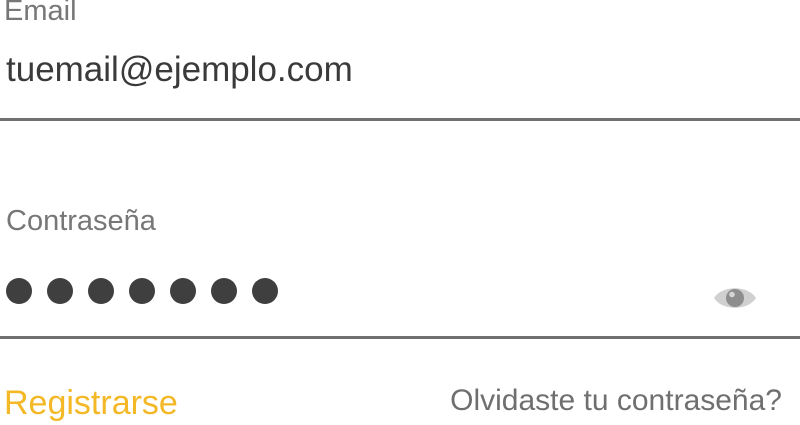  I want to click on password-field, so click(149, 291).